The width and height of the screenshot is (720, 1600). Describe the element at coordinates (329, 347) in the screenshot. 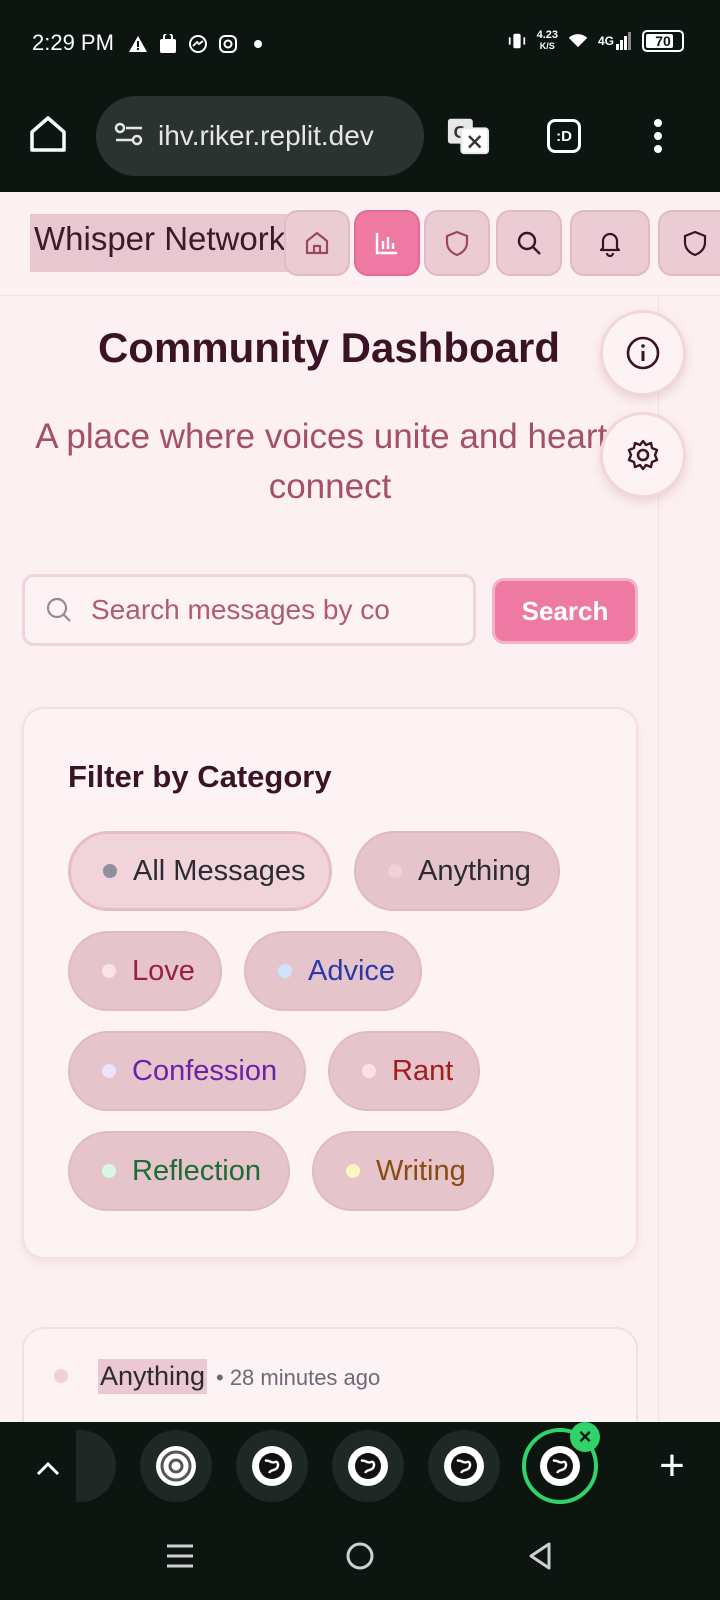

I see `page-title: Community Dashboard` at that location.